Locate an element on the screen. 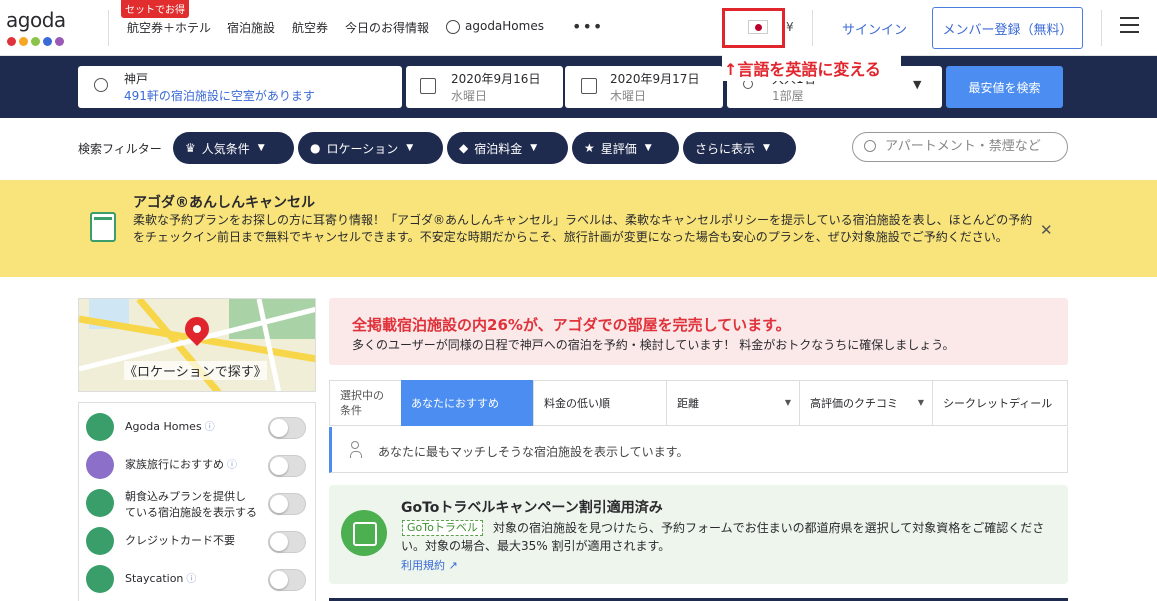 The height and width of the screenshot is (601, 1157). availability-text: 491軒の宿泊施設に空室があります is located at coordinates (219, 96).